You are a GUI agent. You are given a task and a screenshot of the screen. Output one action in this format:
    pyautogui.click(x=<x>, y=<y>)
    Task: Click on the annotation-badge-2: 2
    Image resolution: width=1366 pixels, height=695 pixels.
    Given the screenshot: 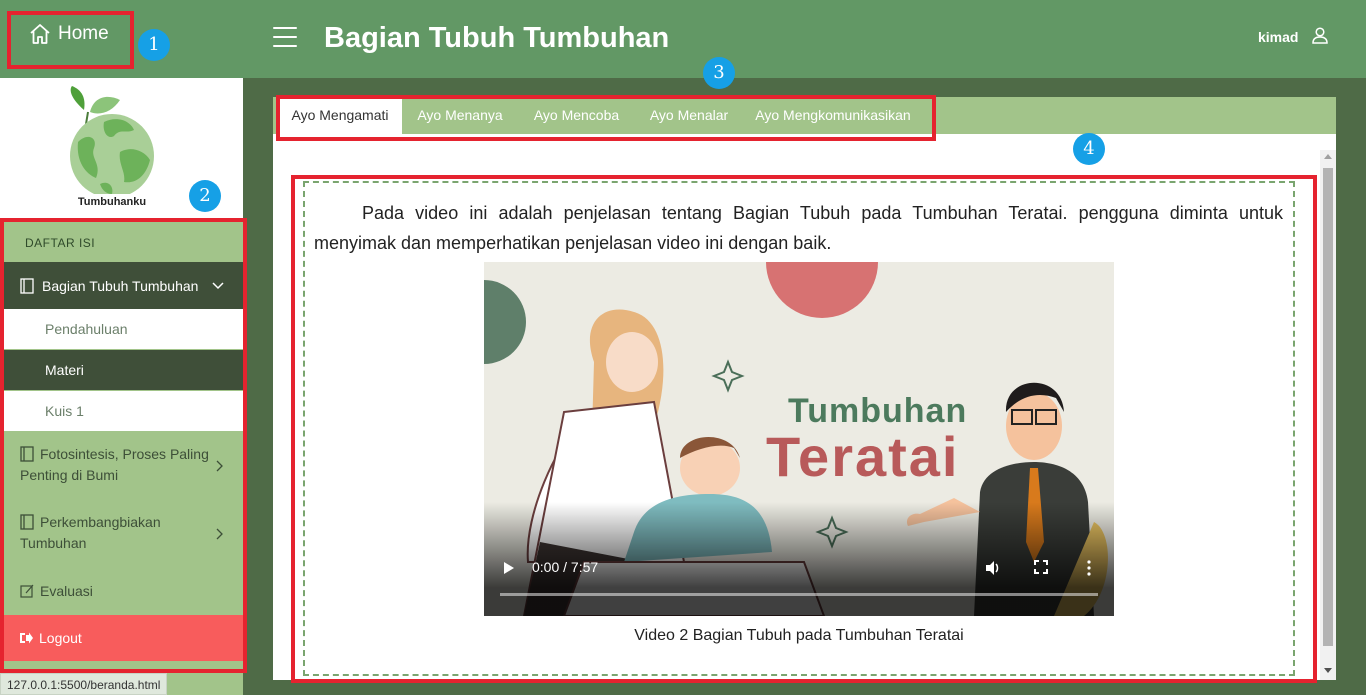 What is the action you would take?
    pyautogui.click(x=205, y=196)
    